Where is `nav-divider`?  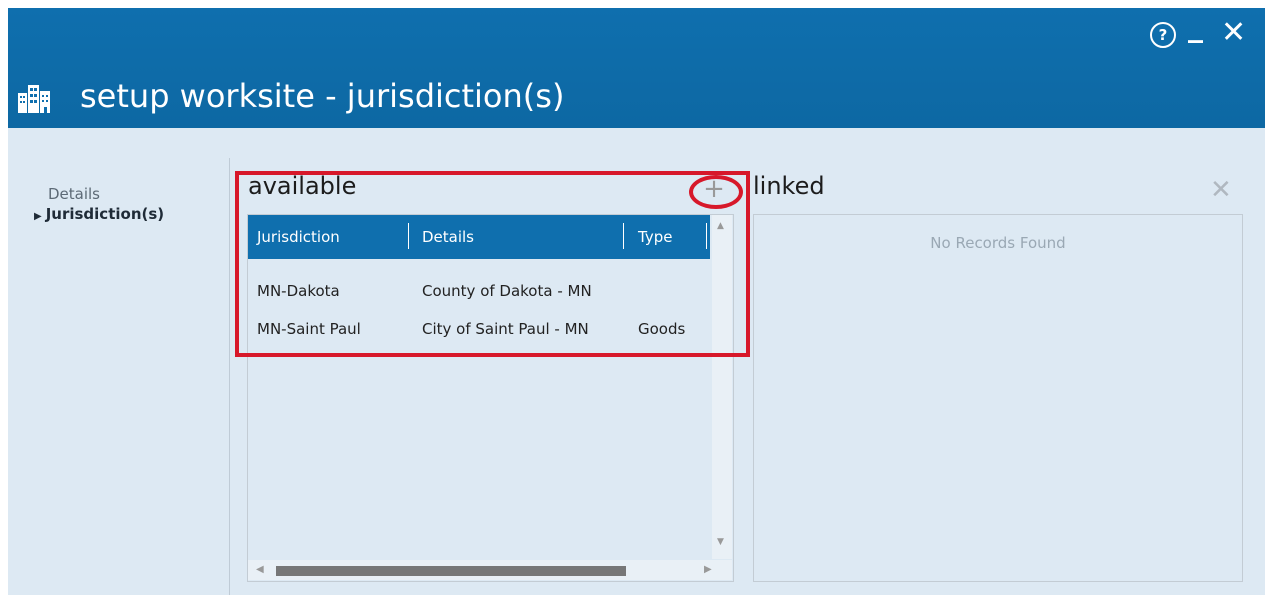 nav-divider is located at coordinates (229, 376).